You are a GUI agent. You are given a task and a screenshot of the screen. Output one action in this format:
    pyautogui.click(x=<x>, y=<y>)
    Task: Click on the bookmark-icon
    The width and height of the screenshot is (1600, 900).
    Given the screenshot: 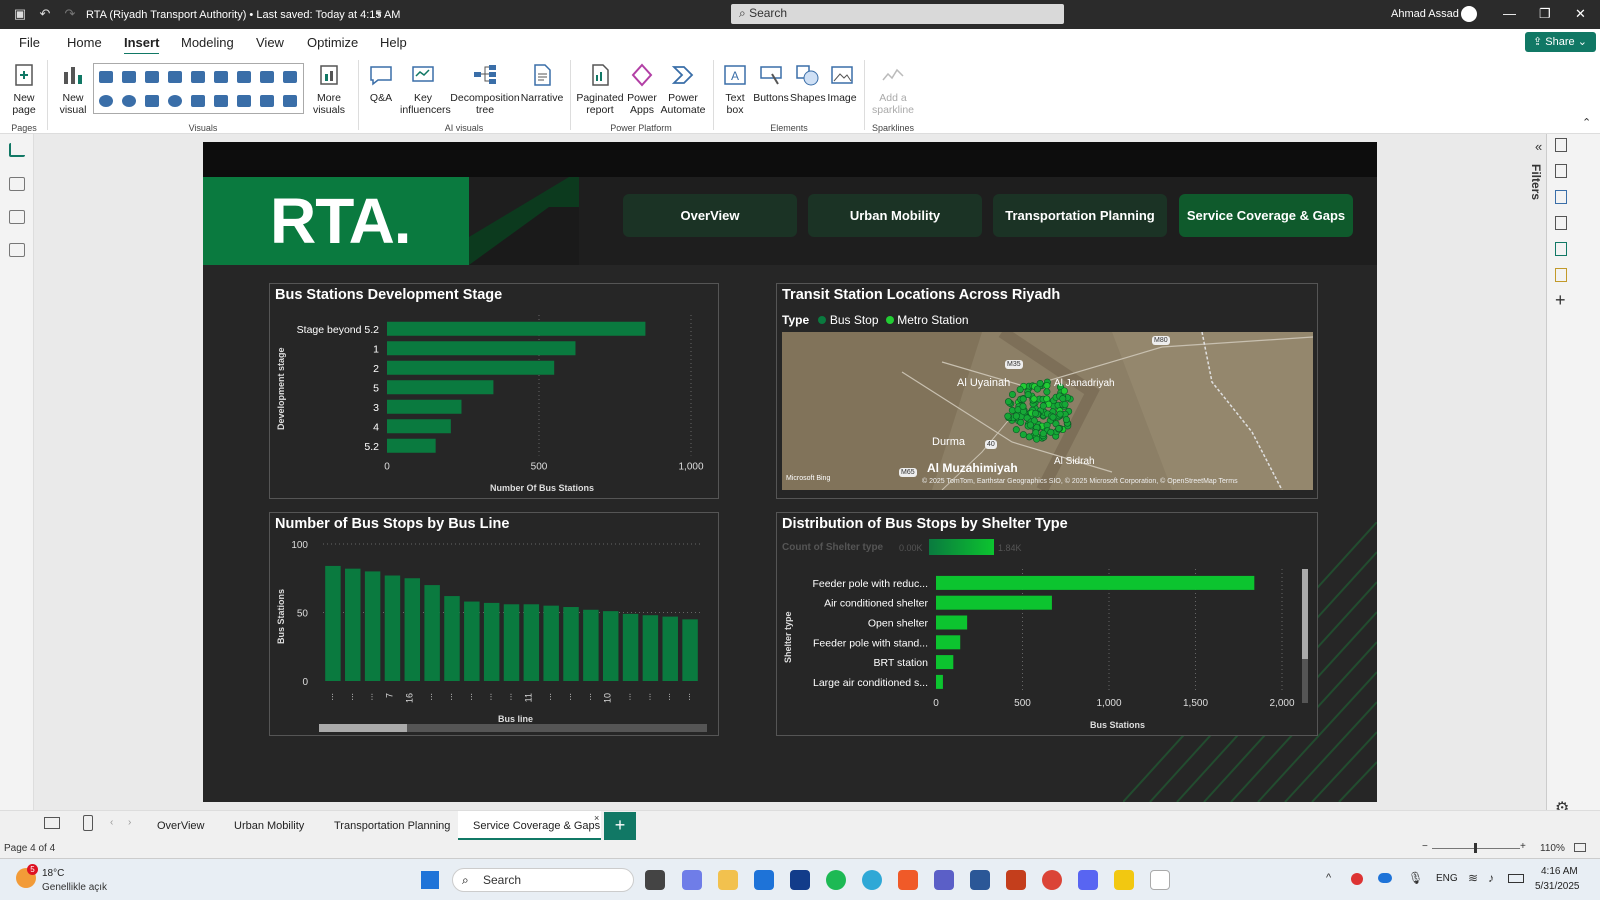 What is the action you would take?
    pyautogui.click(x=1561, y=223)
    